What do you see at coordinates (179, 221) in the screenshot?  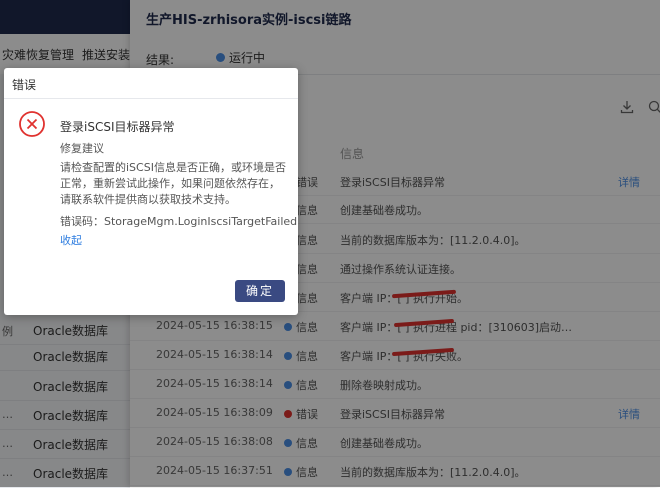 I see `error-code: 错误码：StorageMgm.LoginIscsiTargetFailed` at bounding box center [179, 221].